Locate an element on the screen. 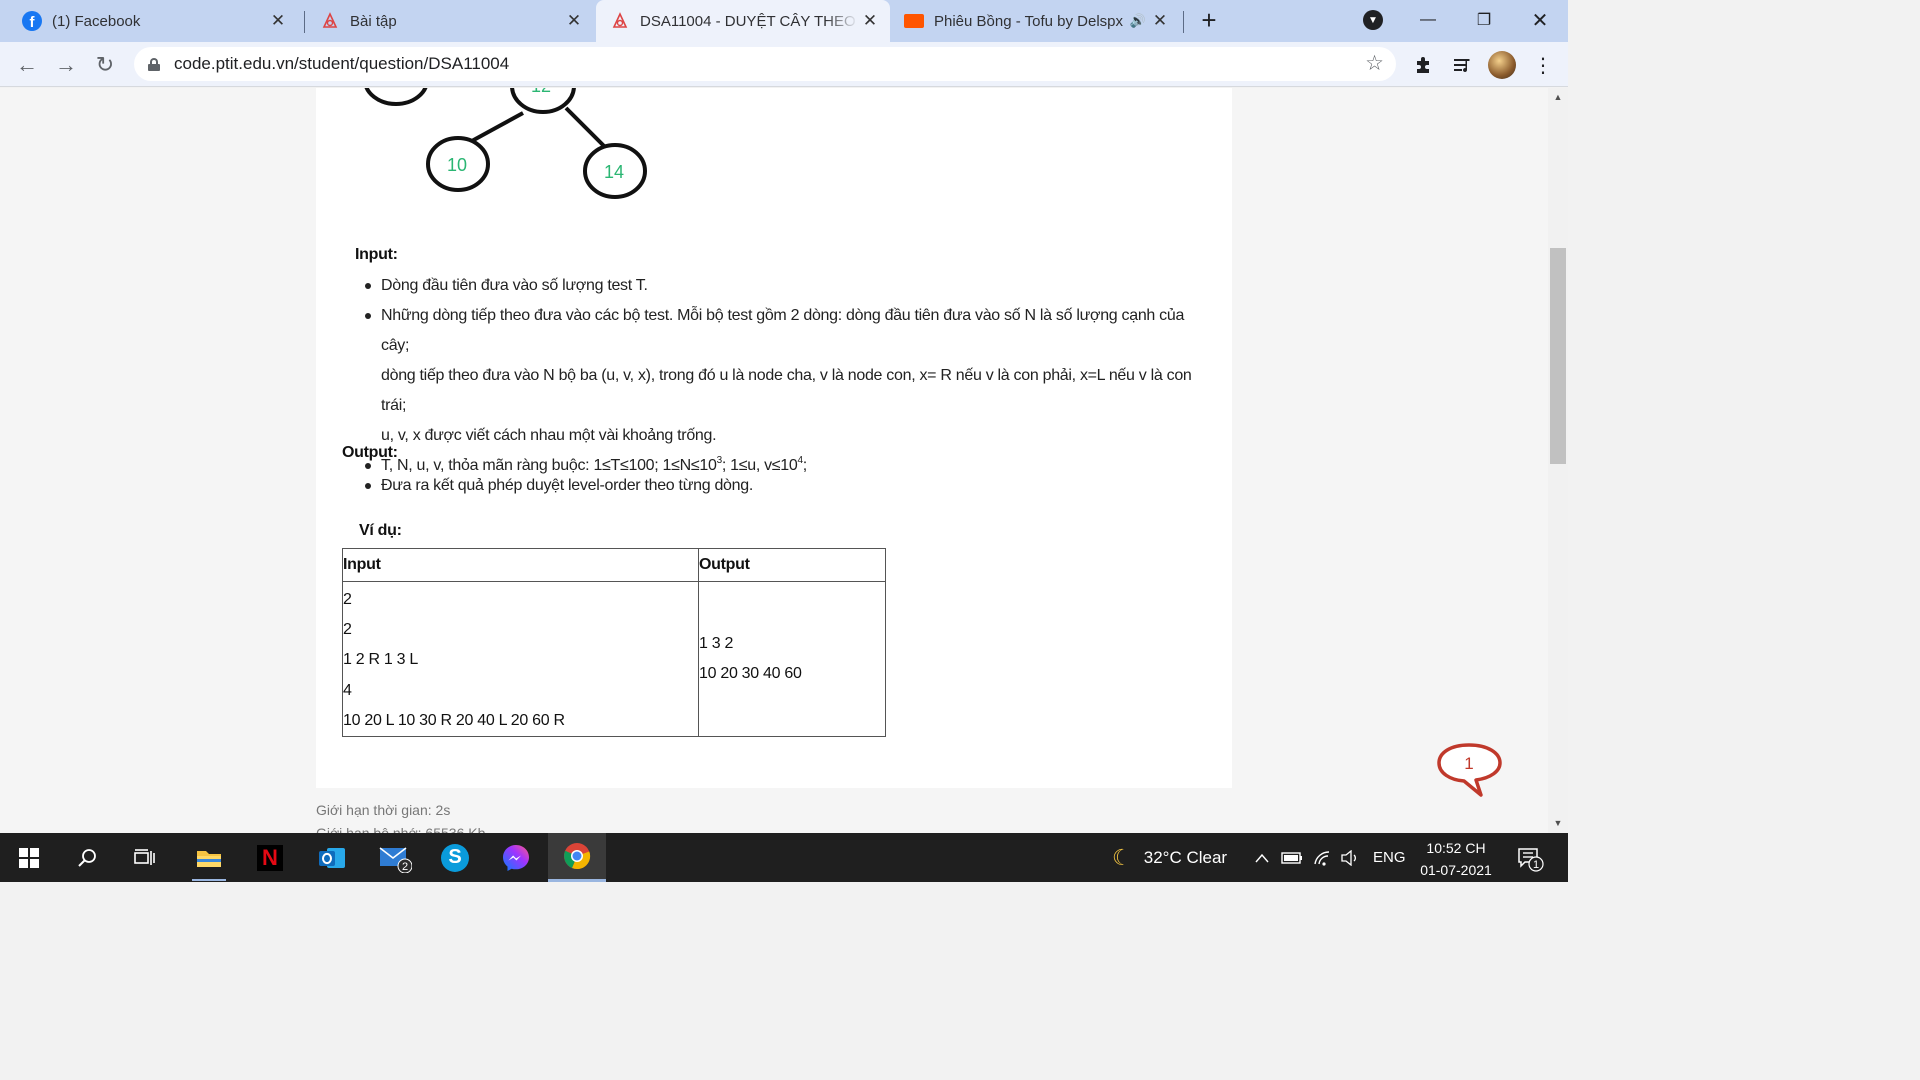 The width and height of the screenshot is (1920, 1080). search-icon is located at coordinates (87, 857).